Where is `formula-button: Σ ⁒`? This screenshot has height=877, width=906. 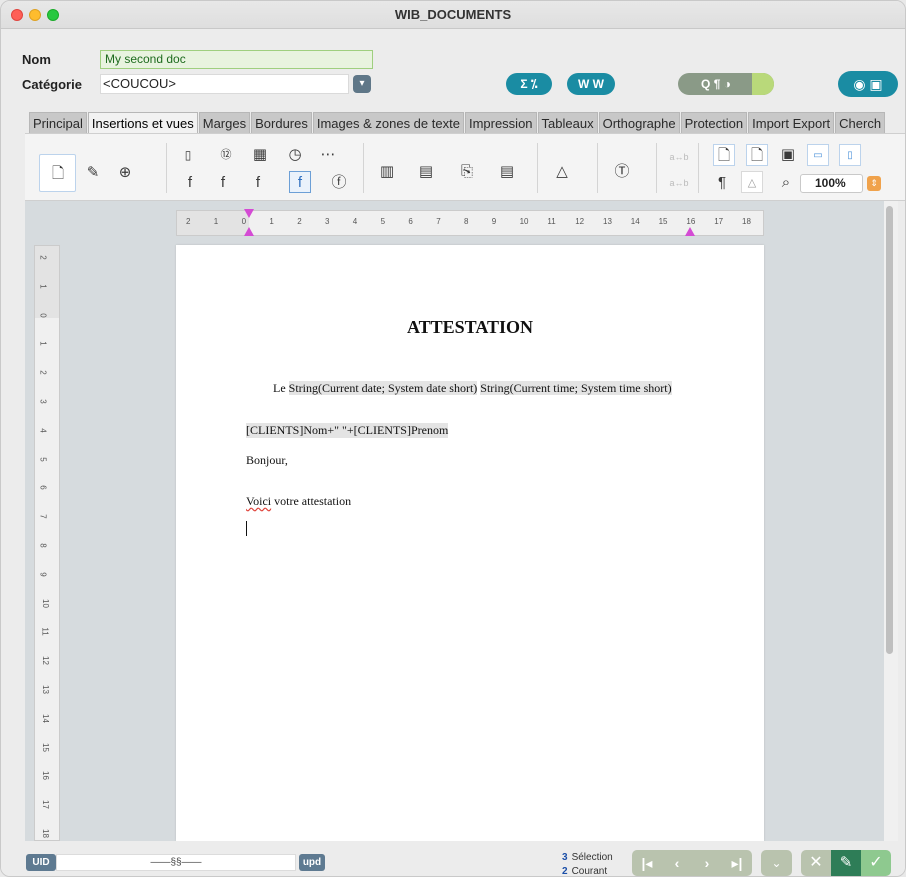 formula-button: Σ ⁒ is located at coordinates (529, 84).